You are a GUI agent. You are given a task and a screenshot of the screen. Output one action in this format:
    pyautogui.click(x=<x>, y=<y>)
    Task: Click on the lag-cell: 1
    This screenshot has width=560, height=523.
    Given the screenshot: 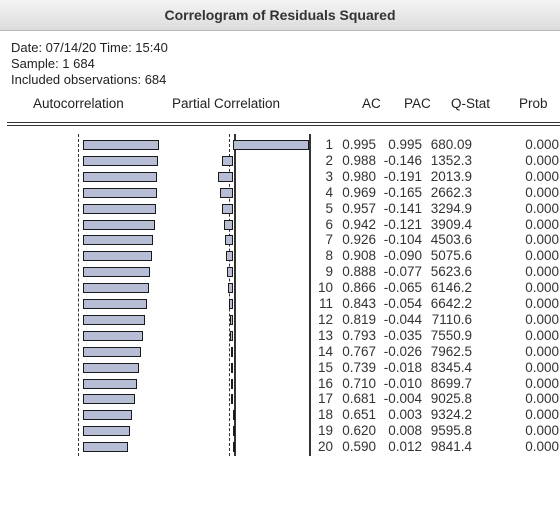 What is the action you would take?
    pyautogui.click(x=329, y=144)
    